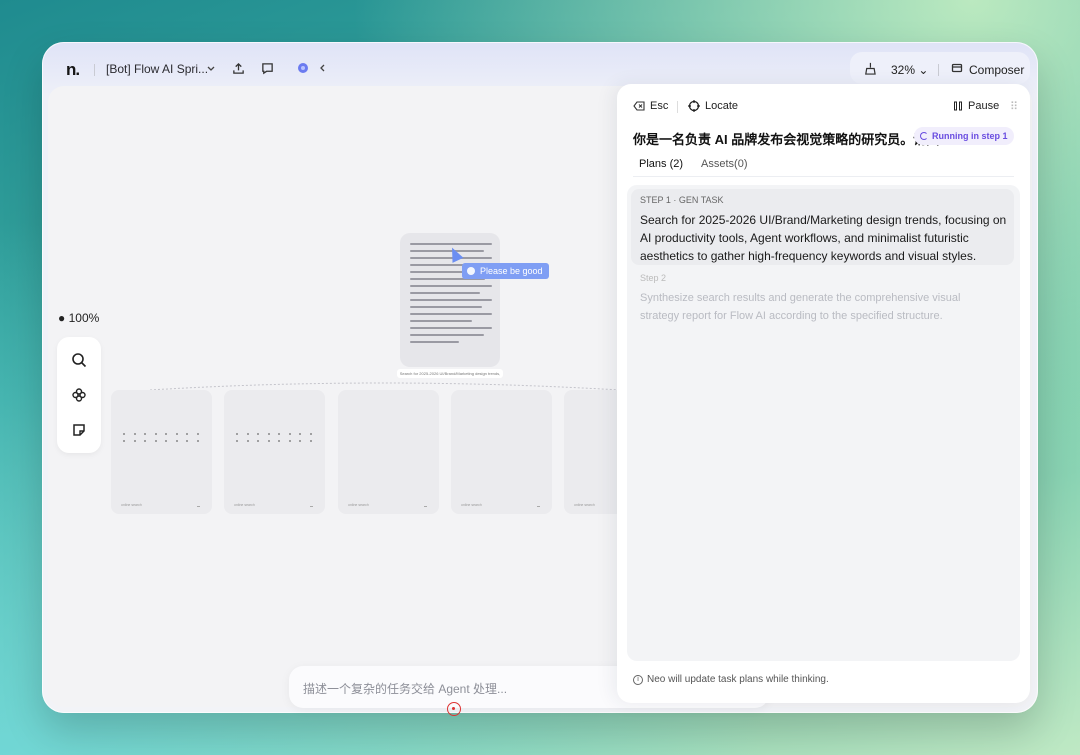  I want to click on zoom-select: 32% ⌄, so click(909, 70).